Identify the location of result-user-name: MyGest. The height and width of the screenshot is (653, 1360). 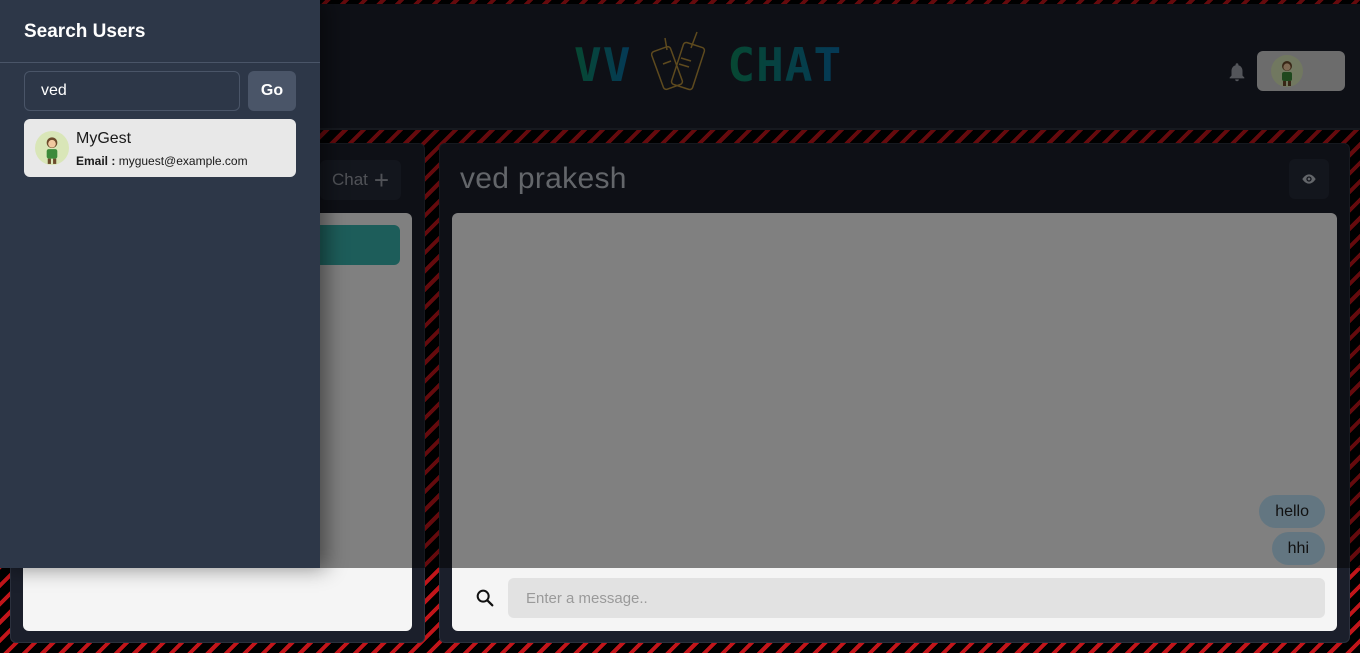
(104, 138).